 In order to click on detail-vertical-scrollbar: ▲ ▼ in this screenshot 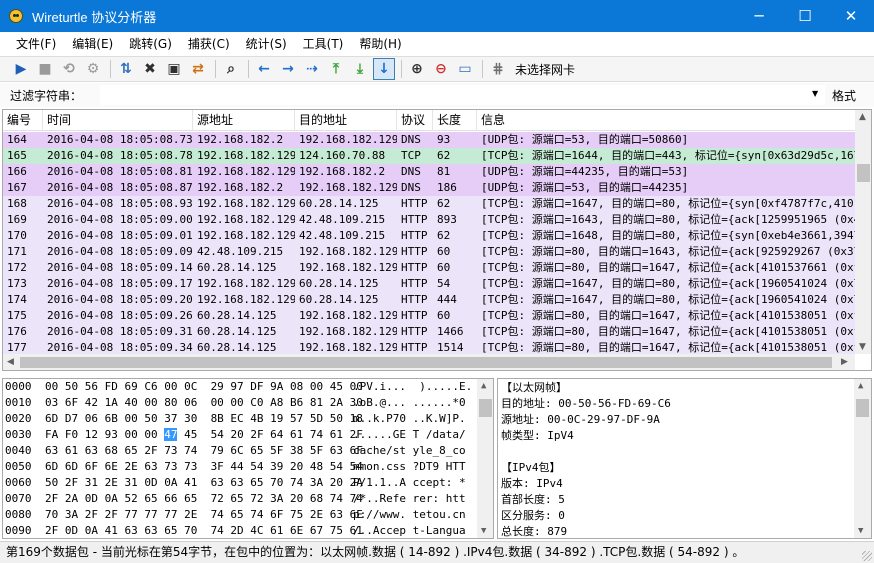, I will do `click(862, 458)`.